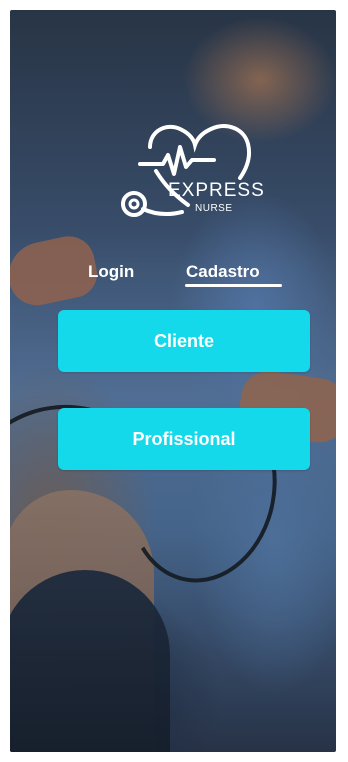 The height and width of the screenshot is (762, 348). I want to click on tab-login: Login, so click(111, 272).